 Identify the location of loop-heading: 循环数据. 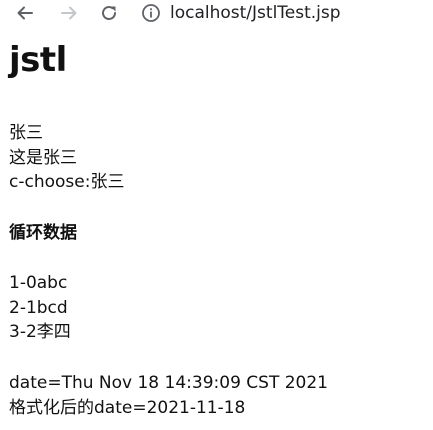
(43, 233).